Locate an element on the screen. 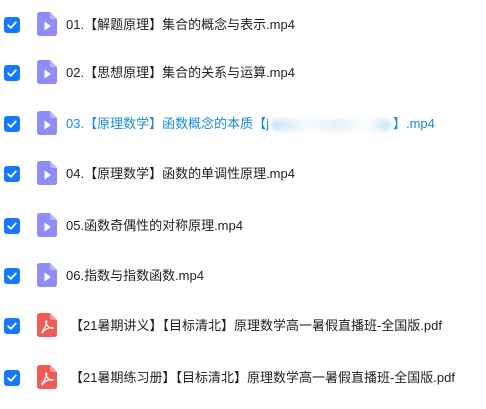  blurred-text is located at coordinates (330, 124).